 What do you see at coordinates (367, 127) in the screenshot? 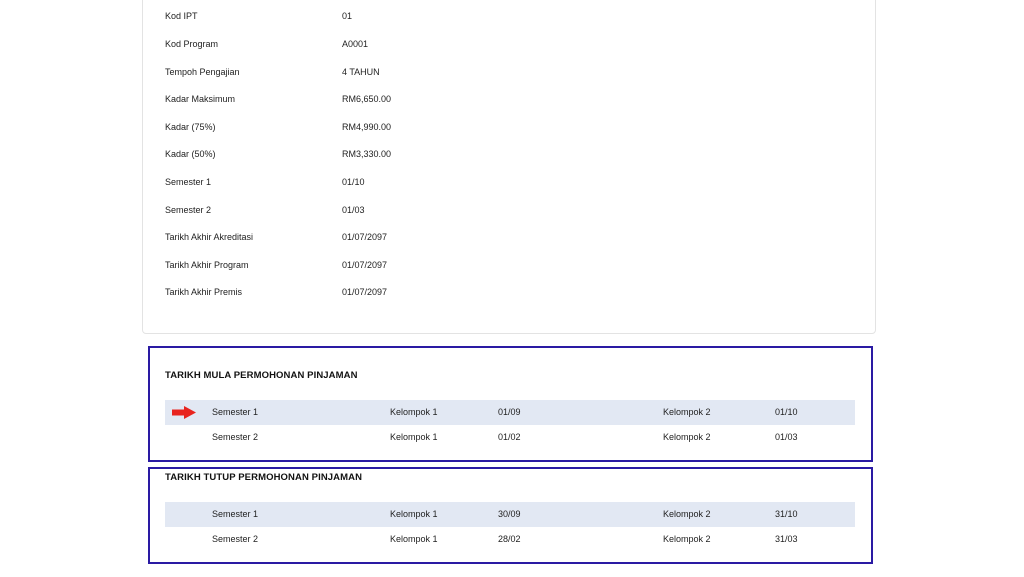
I see `info-value: RM4,990.00` at bounding box center [367, 127].